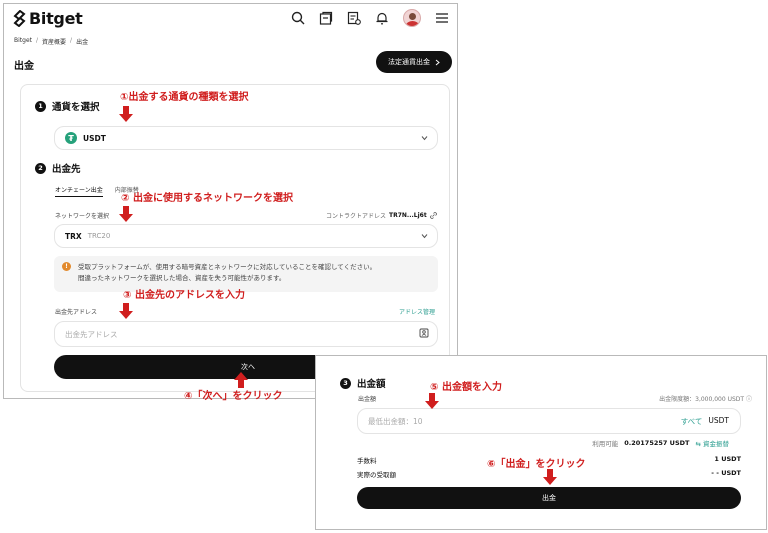  I want to click on warning-line2: 間違ったネットワークを選択した場合、資産を失う可能性があります。, so click(182, 278).